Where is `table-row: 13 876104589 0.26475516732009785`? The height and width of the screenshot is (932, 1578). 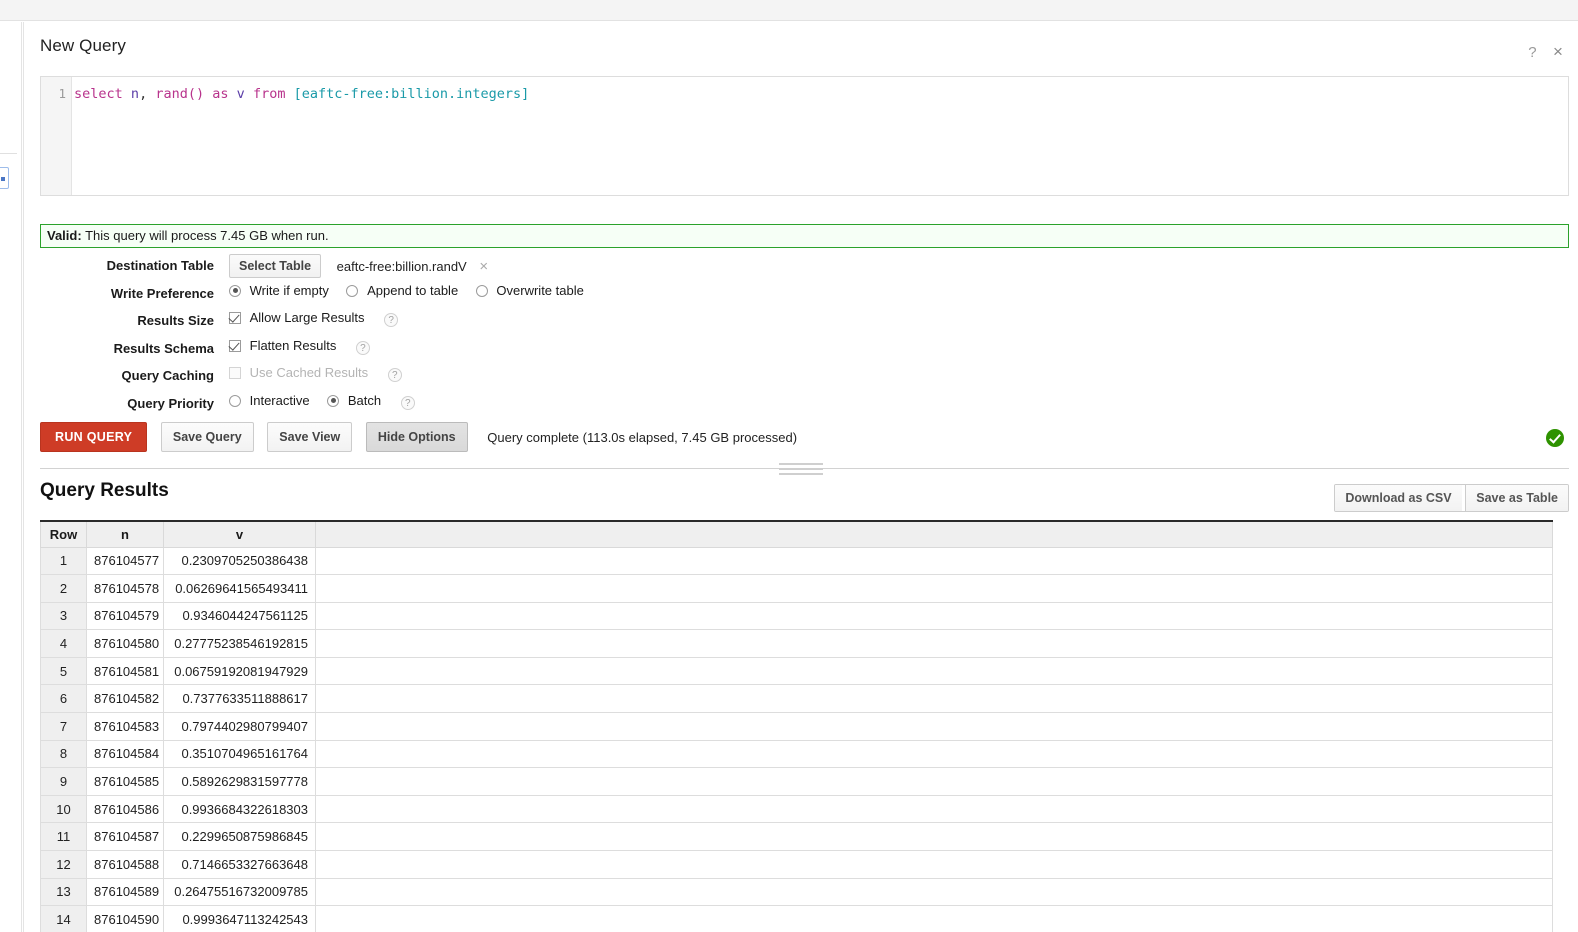 table-row: 13 876104589 0.26475516732009785 is located at coordinates (796, 892).